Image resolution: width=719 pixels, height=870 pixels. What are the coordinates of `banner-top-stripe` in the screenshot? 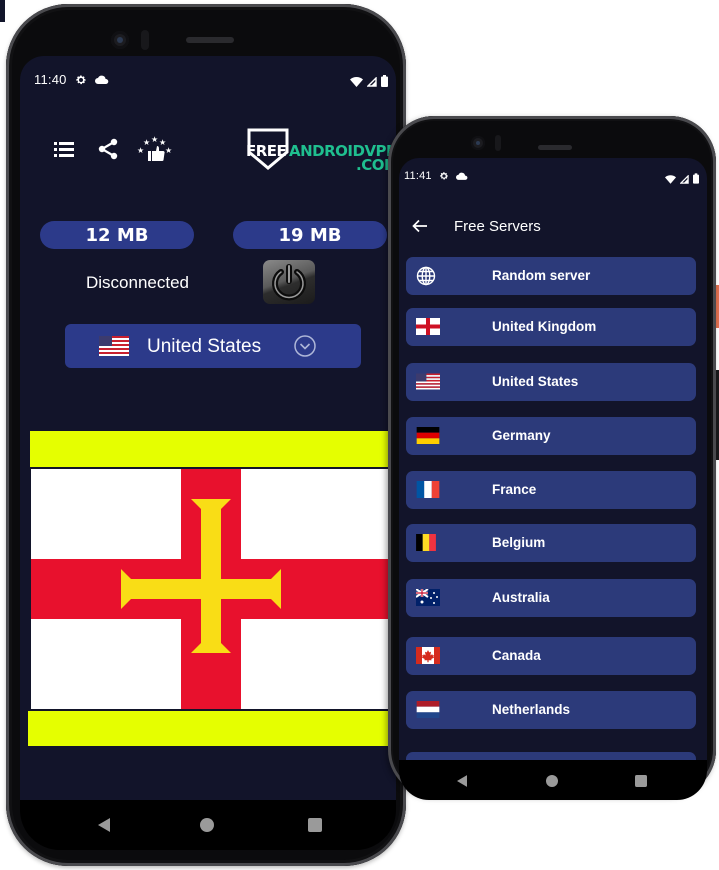 It's located at (211, 449).